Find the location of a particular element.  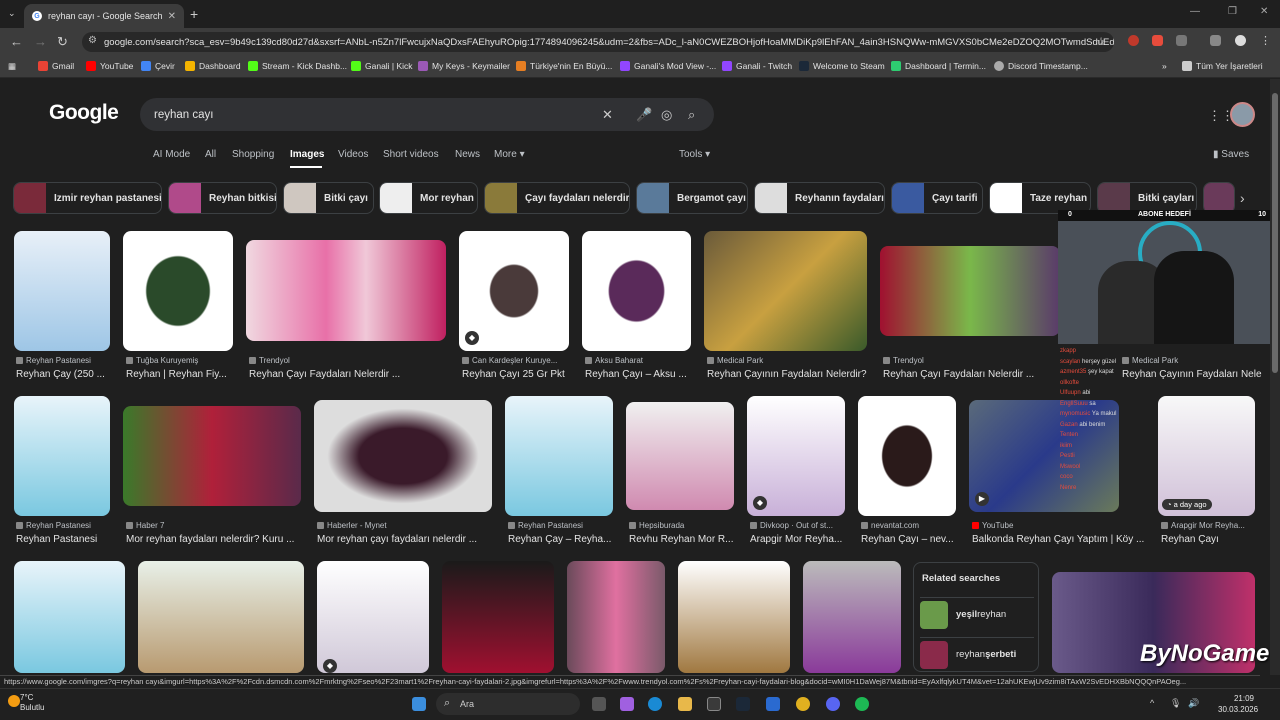

lens-search-icon: ◎ is located at coordinates (666, 115).